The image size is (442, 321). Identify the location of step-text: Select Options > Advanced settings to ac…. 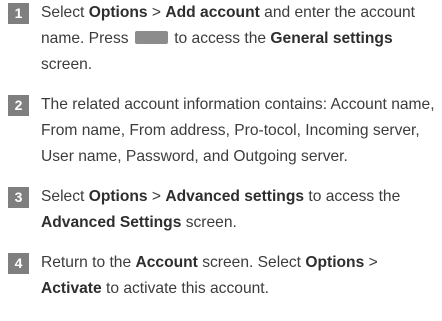
(239, 210).